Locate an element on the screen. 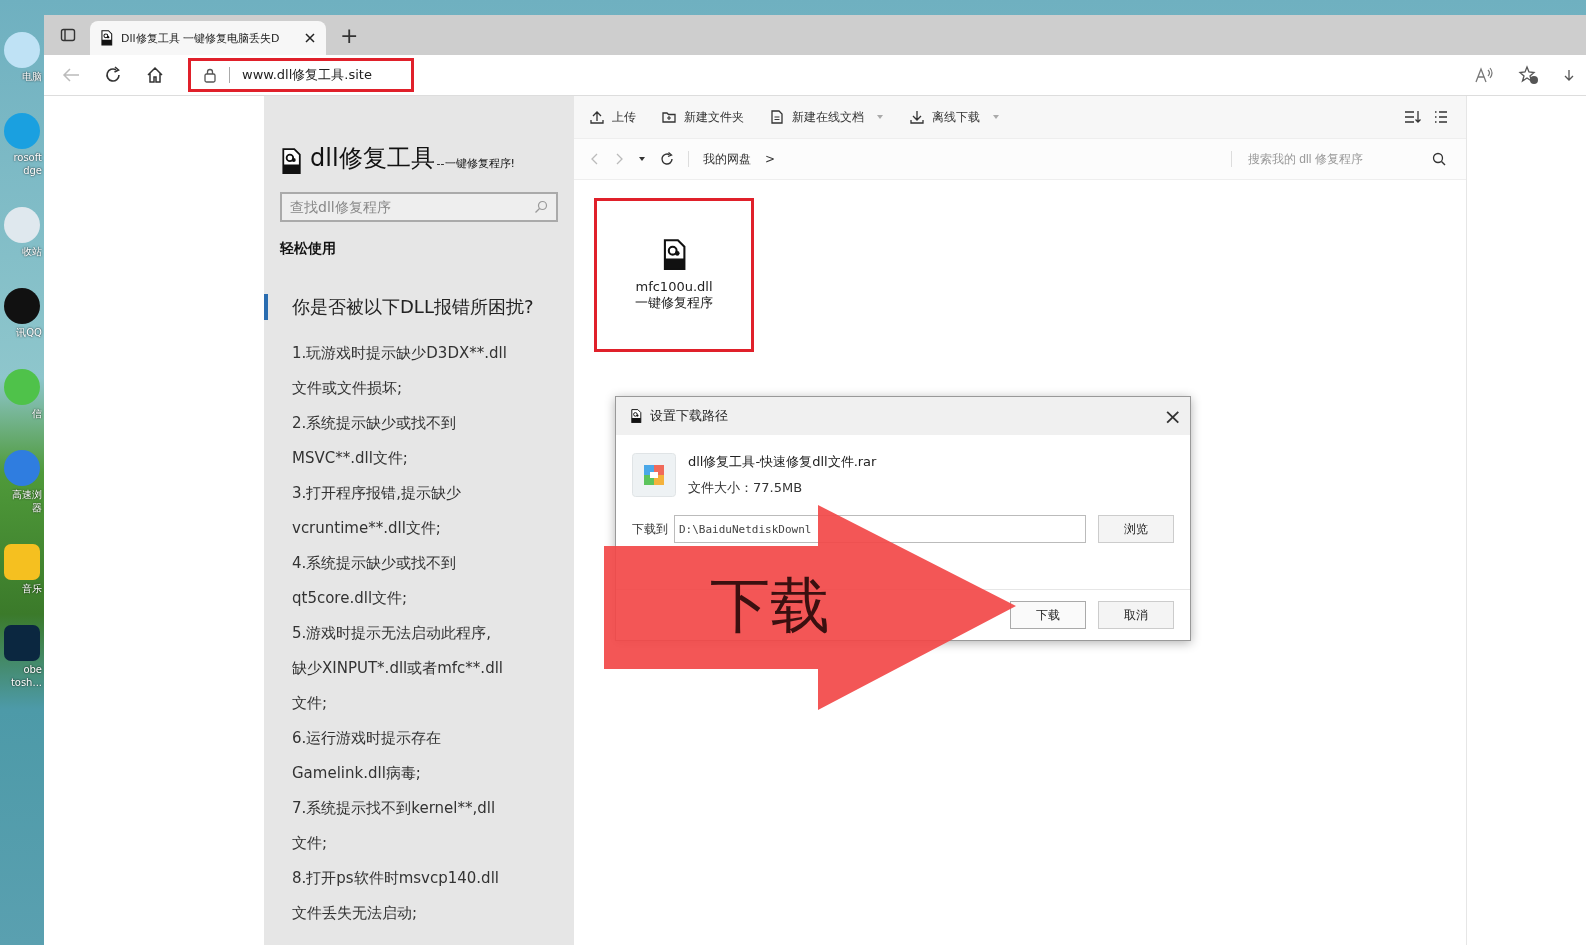 This screenshot has width=1586, height=945. list-text: vcruntime**.dll文件; is located at coordinates (367, 528).